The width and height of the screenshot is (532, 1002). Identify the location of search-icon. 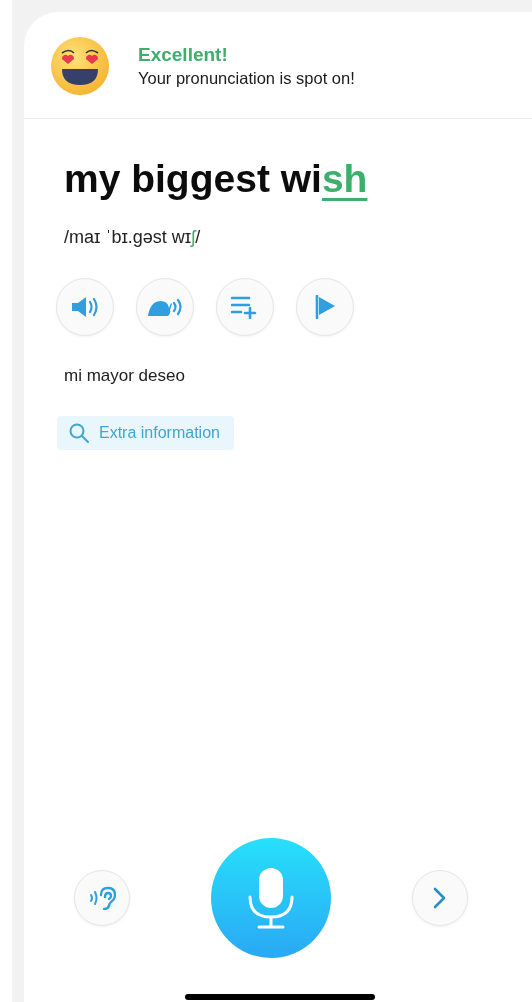
(79, 433).